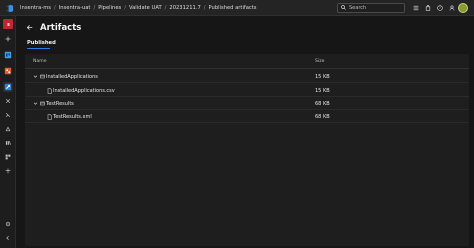 This screenshot has height=248, width=474. Describe the element at coordinates (451, 8) in the screenshot. I see `user-settings-icon` at that location.